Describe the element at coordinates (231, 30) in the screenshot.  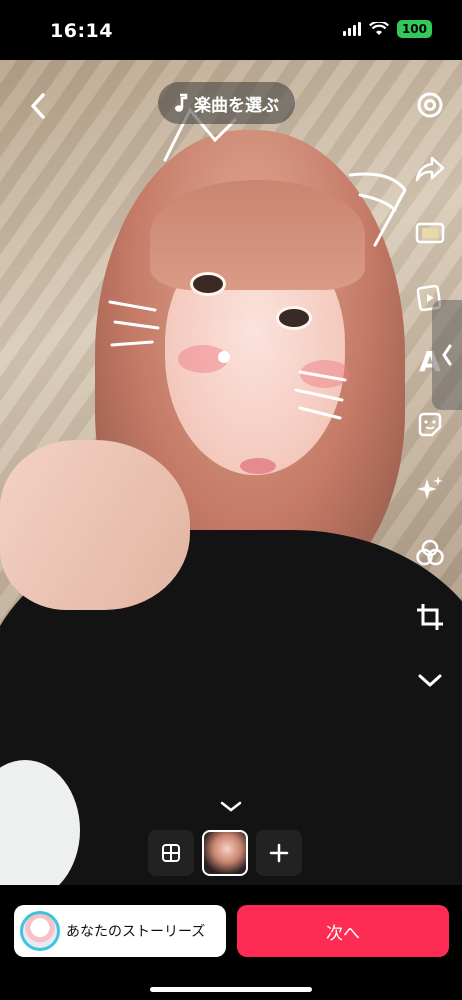
I see `status-bar: 16:14 100` at that location.